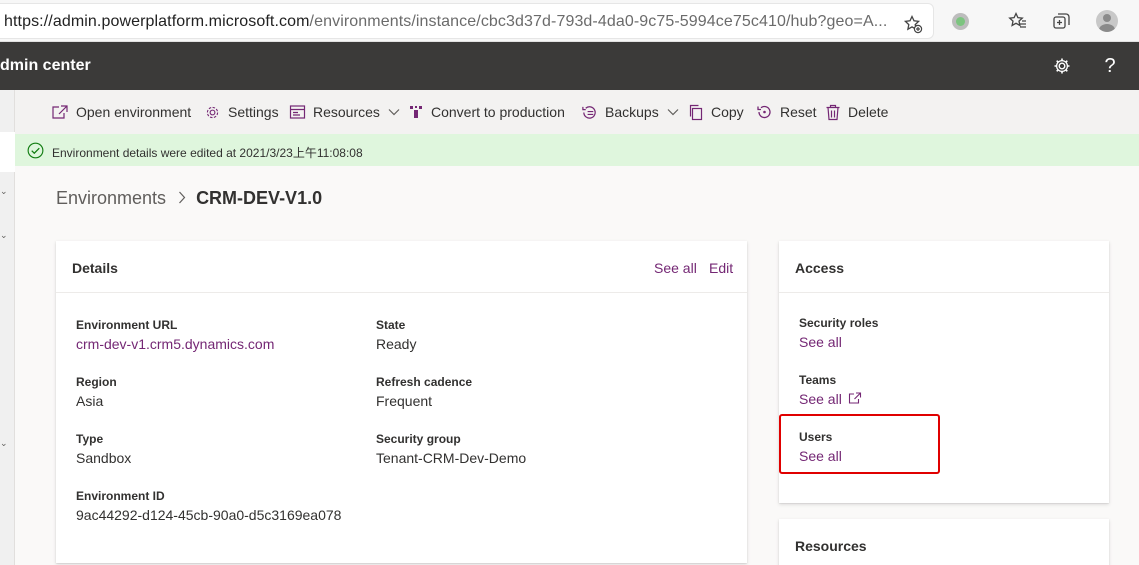 The width and height of the screenshot is (1139, 565). Describe the element at coordinates (418, 439) in the screenshot. I see `security-group-label: Security group` at that location.